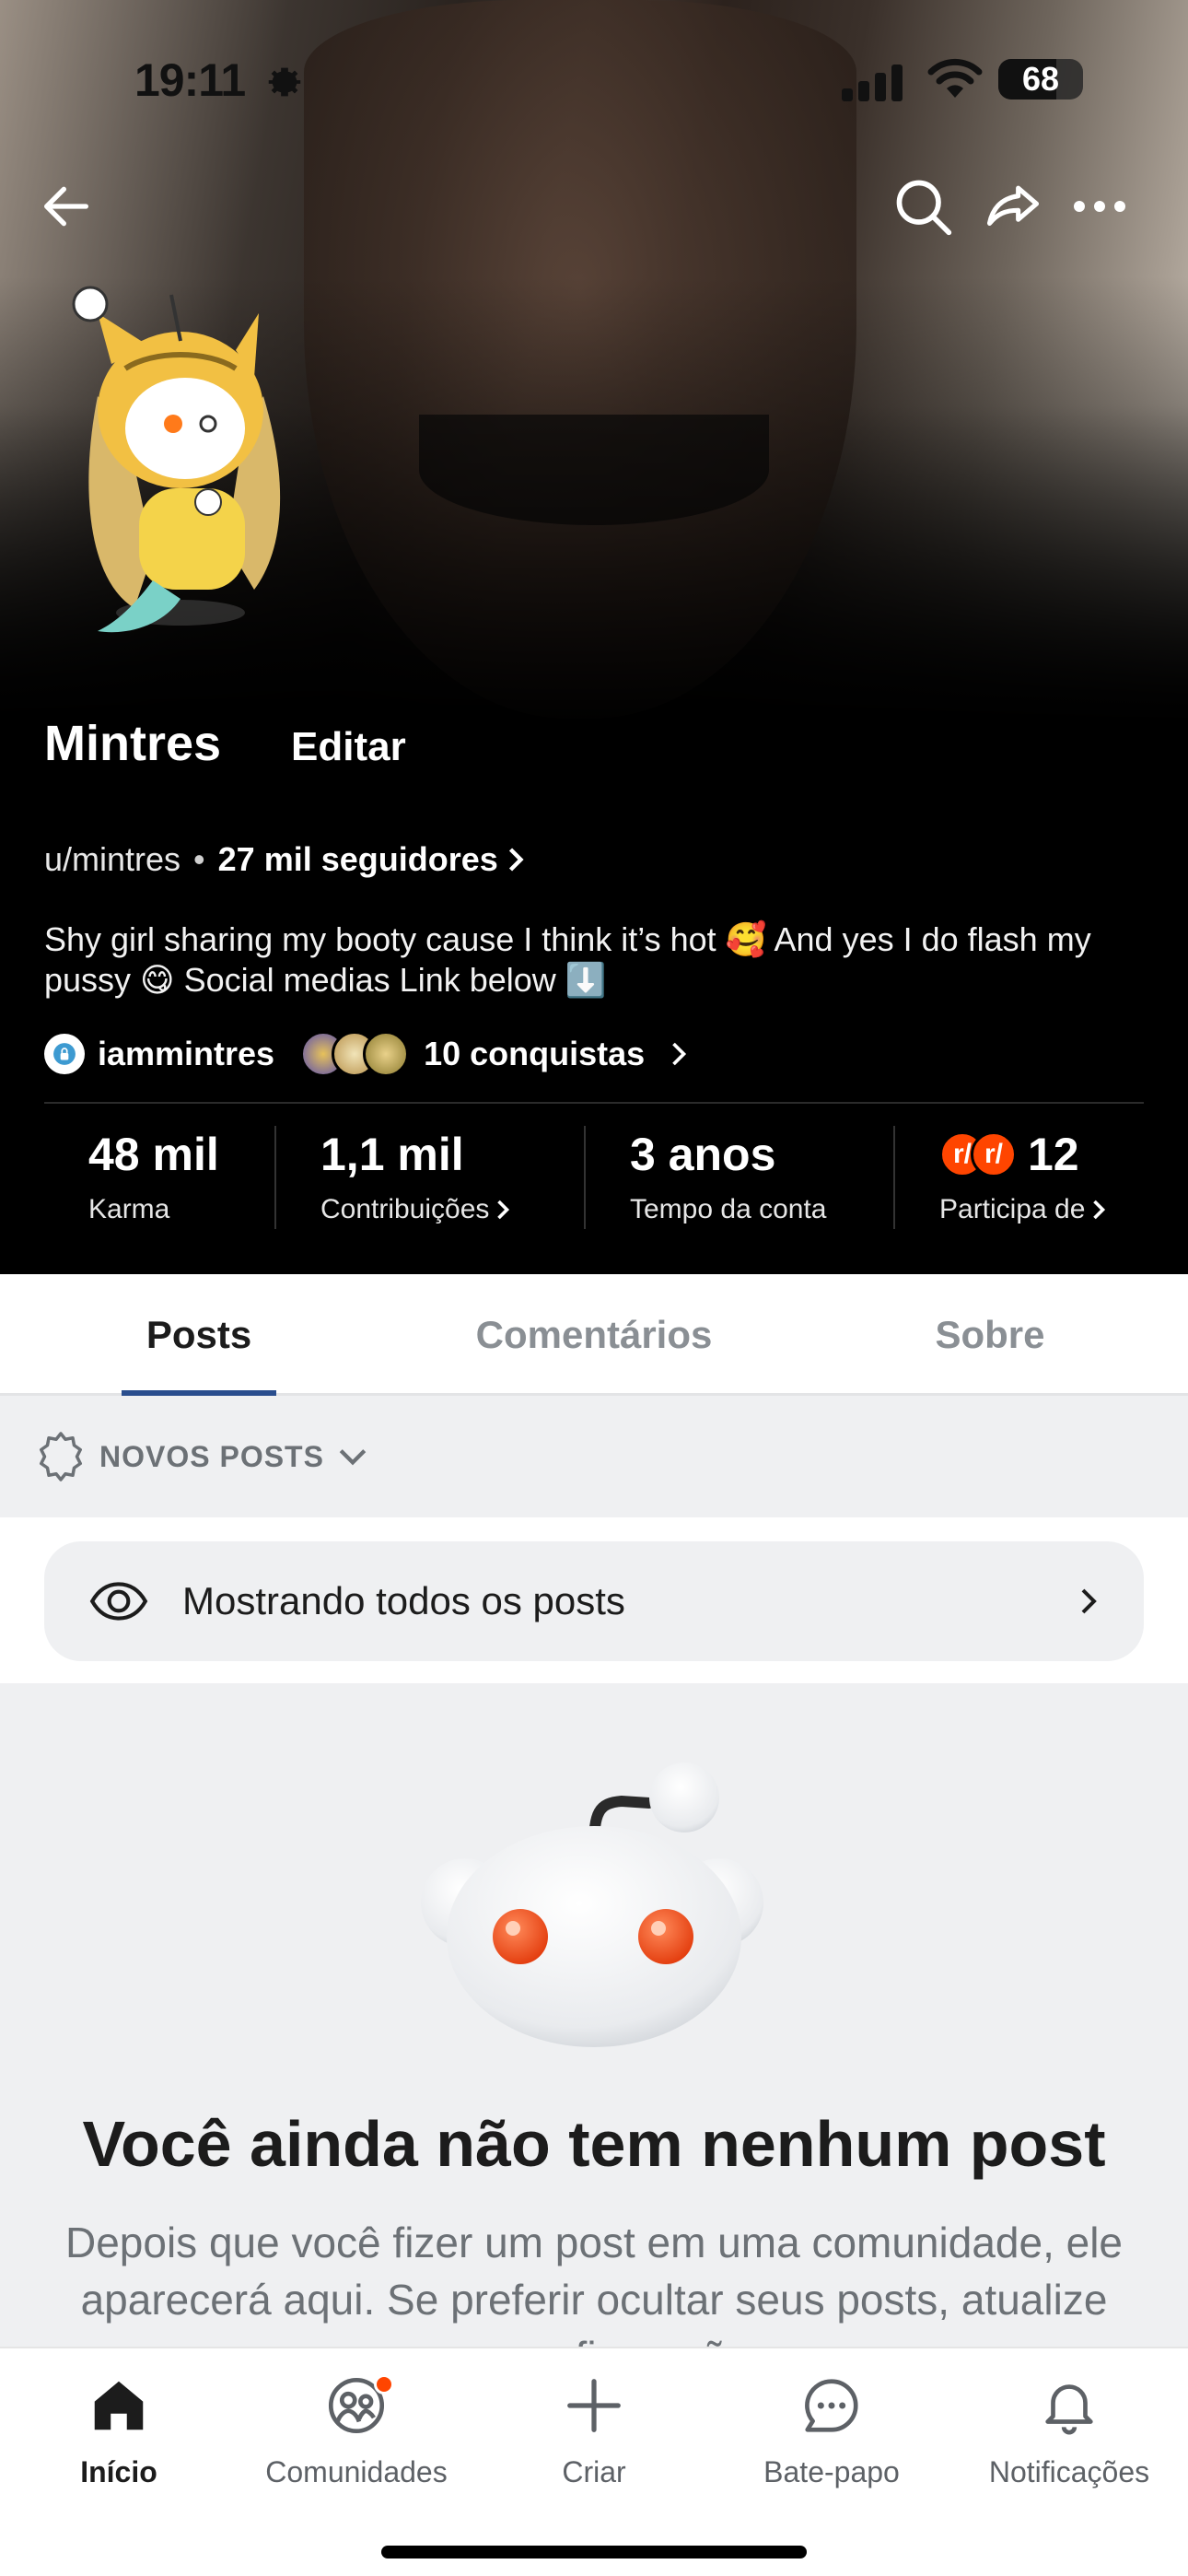 This screenshot has width=1188, height=2576. I want to click on followers-link: 27 mil seguidores, so click(372, 859).